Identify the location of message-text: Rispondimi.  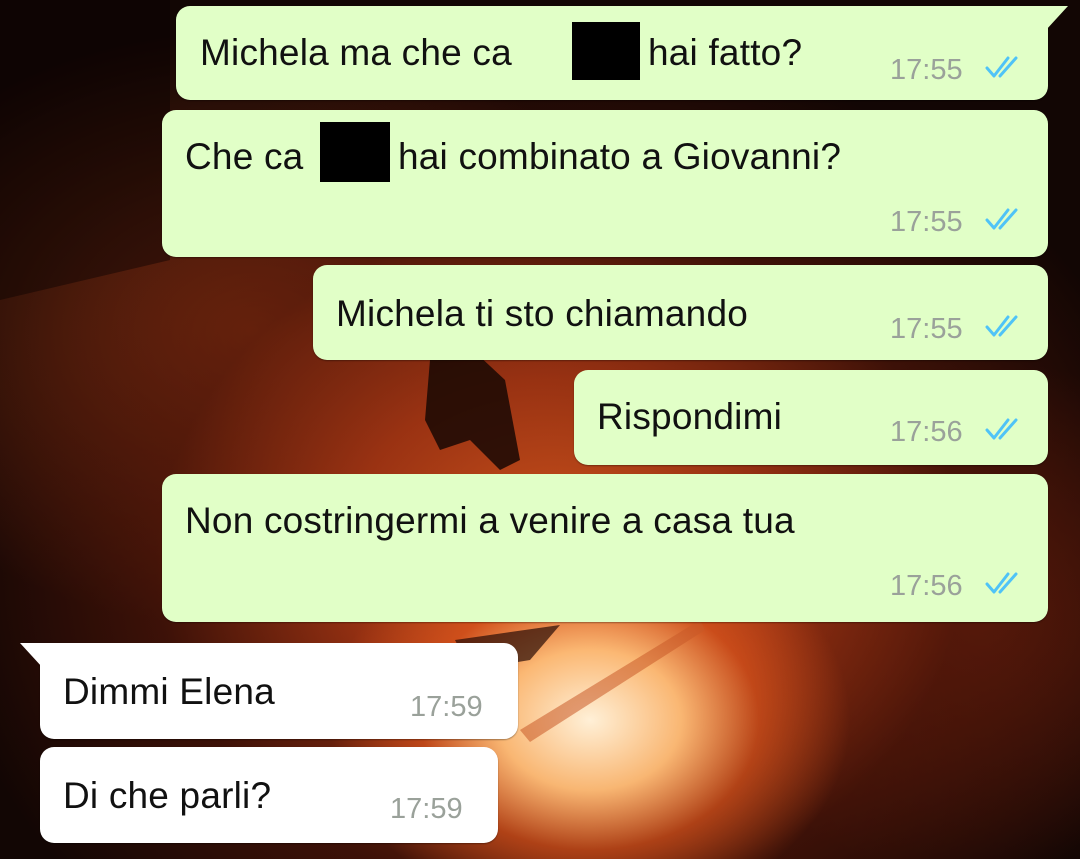
(690, 416).